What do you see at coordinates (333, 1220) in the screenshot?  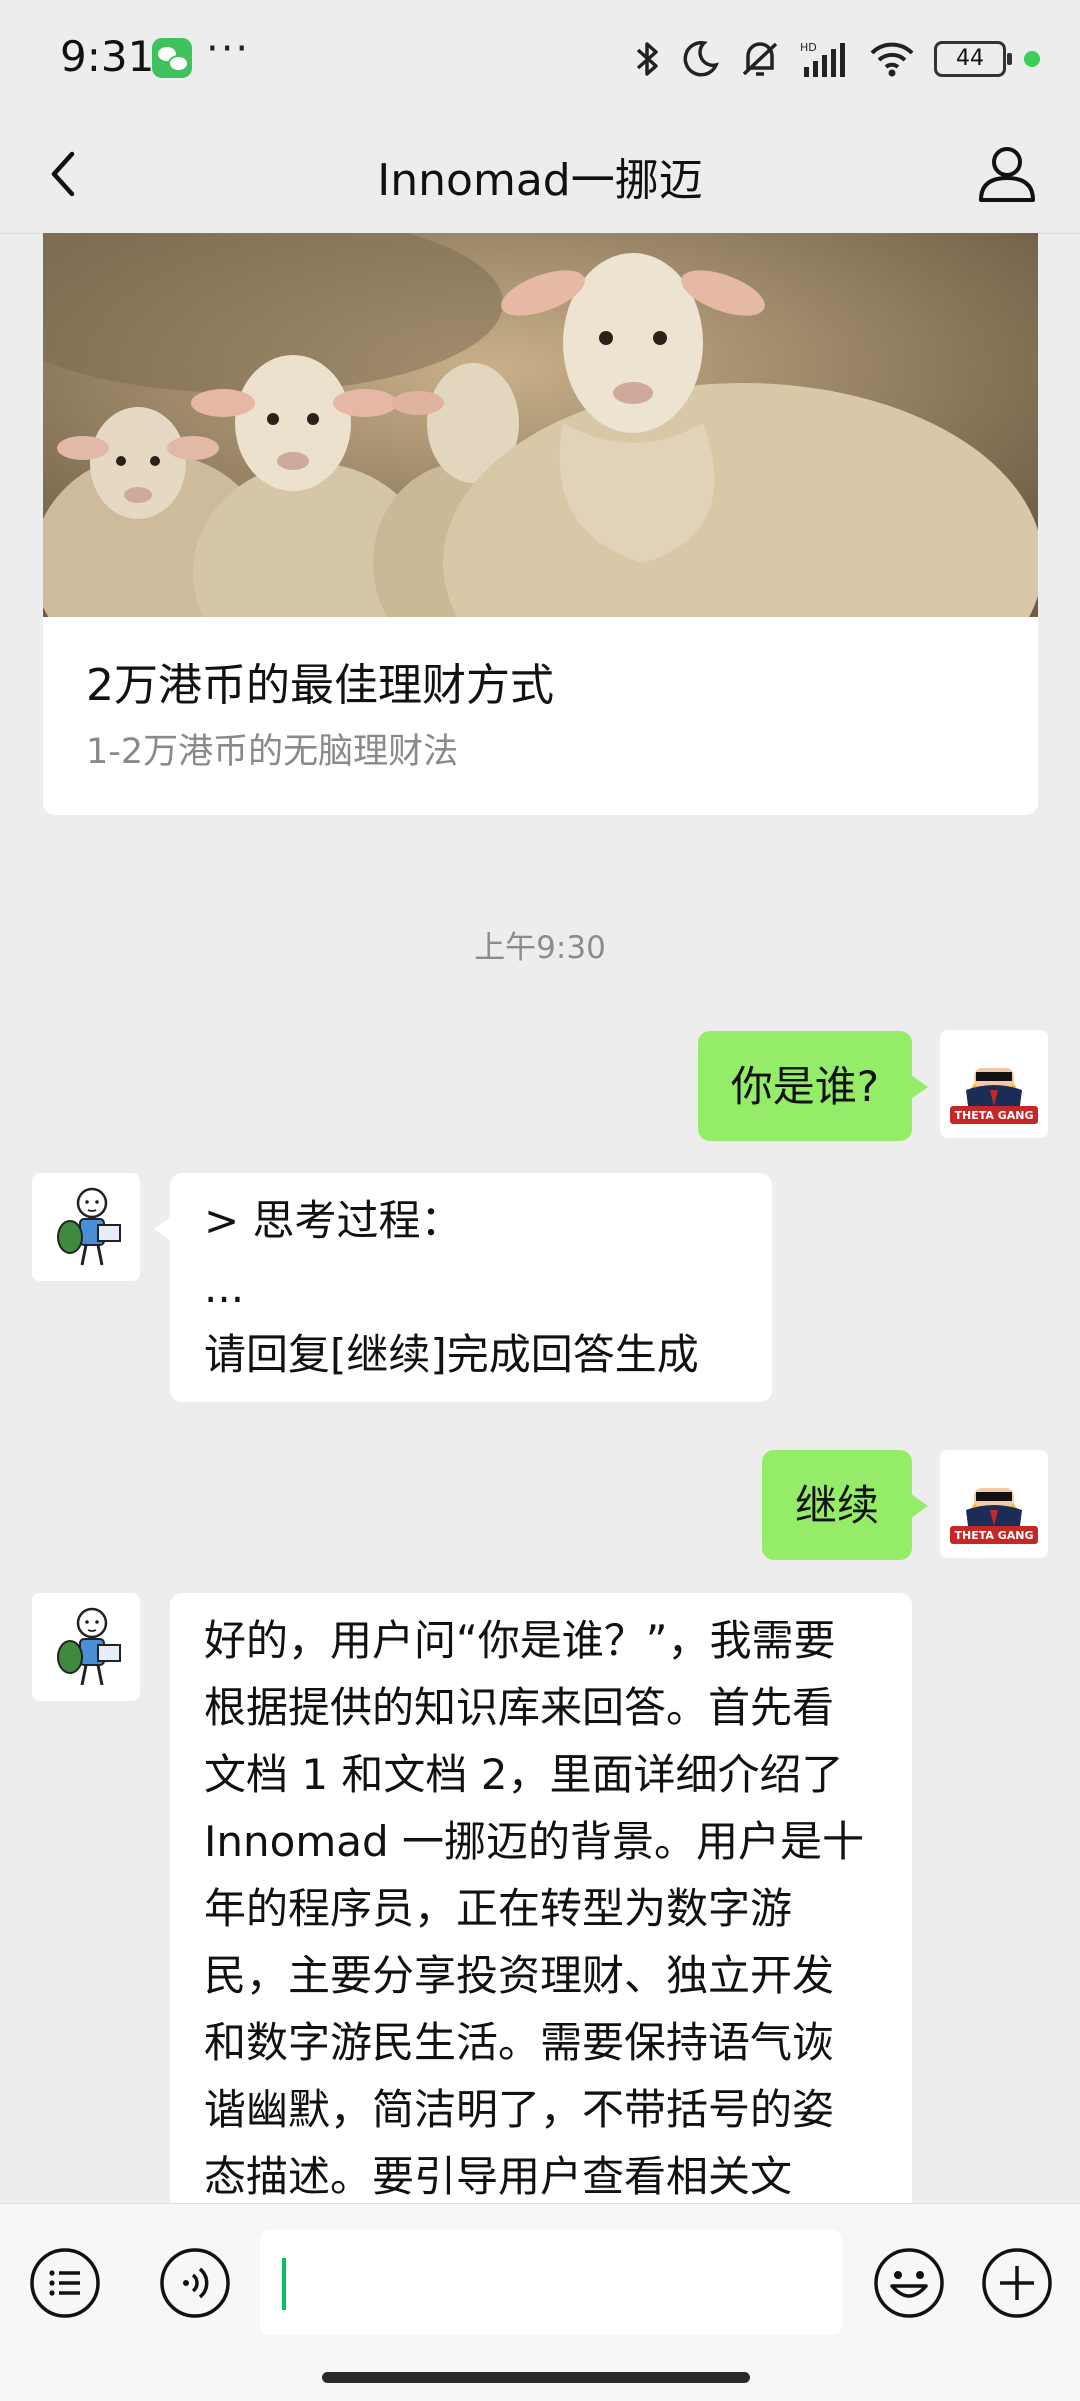 I see `message-line: > 思考过程：` at bounding box center [333, 1220].